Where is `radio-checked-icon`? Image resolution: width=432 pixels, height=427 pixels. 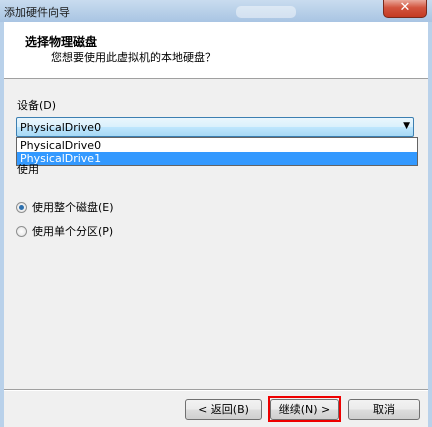 radio-checked-icon is located at coordinates (21, 207).